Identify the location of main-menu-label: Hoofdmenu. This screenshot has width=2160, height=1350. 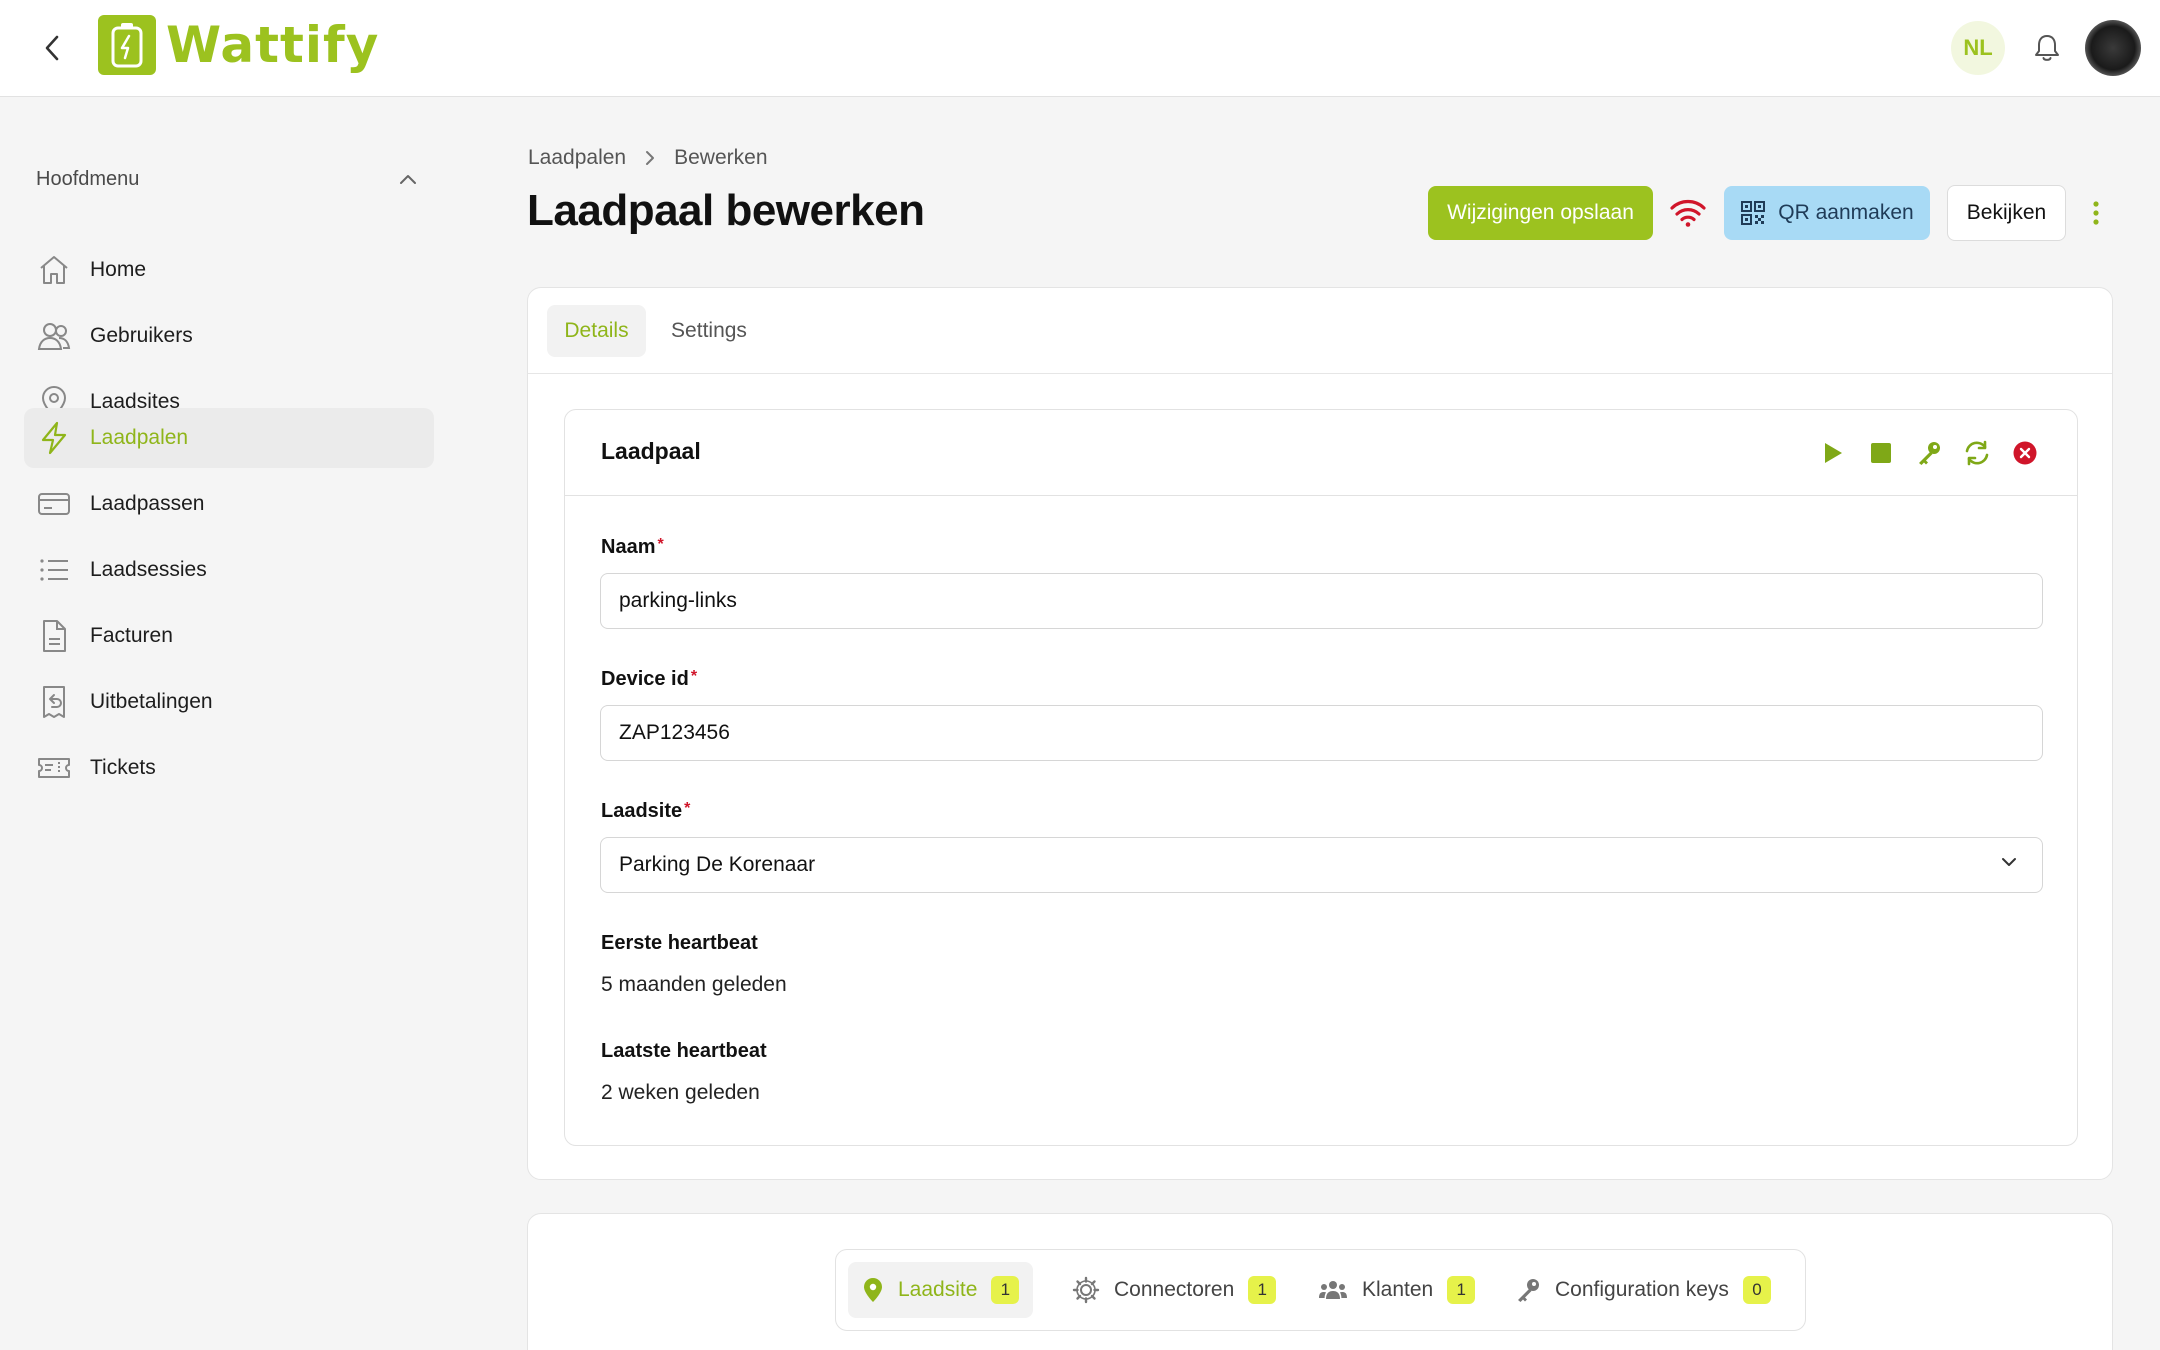
(88, 178).